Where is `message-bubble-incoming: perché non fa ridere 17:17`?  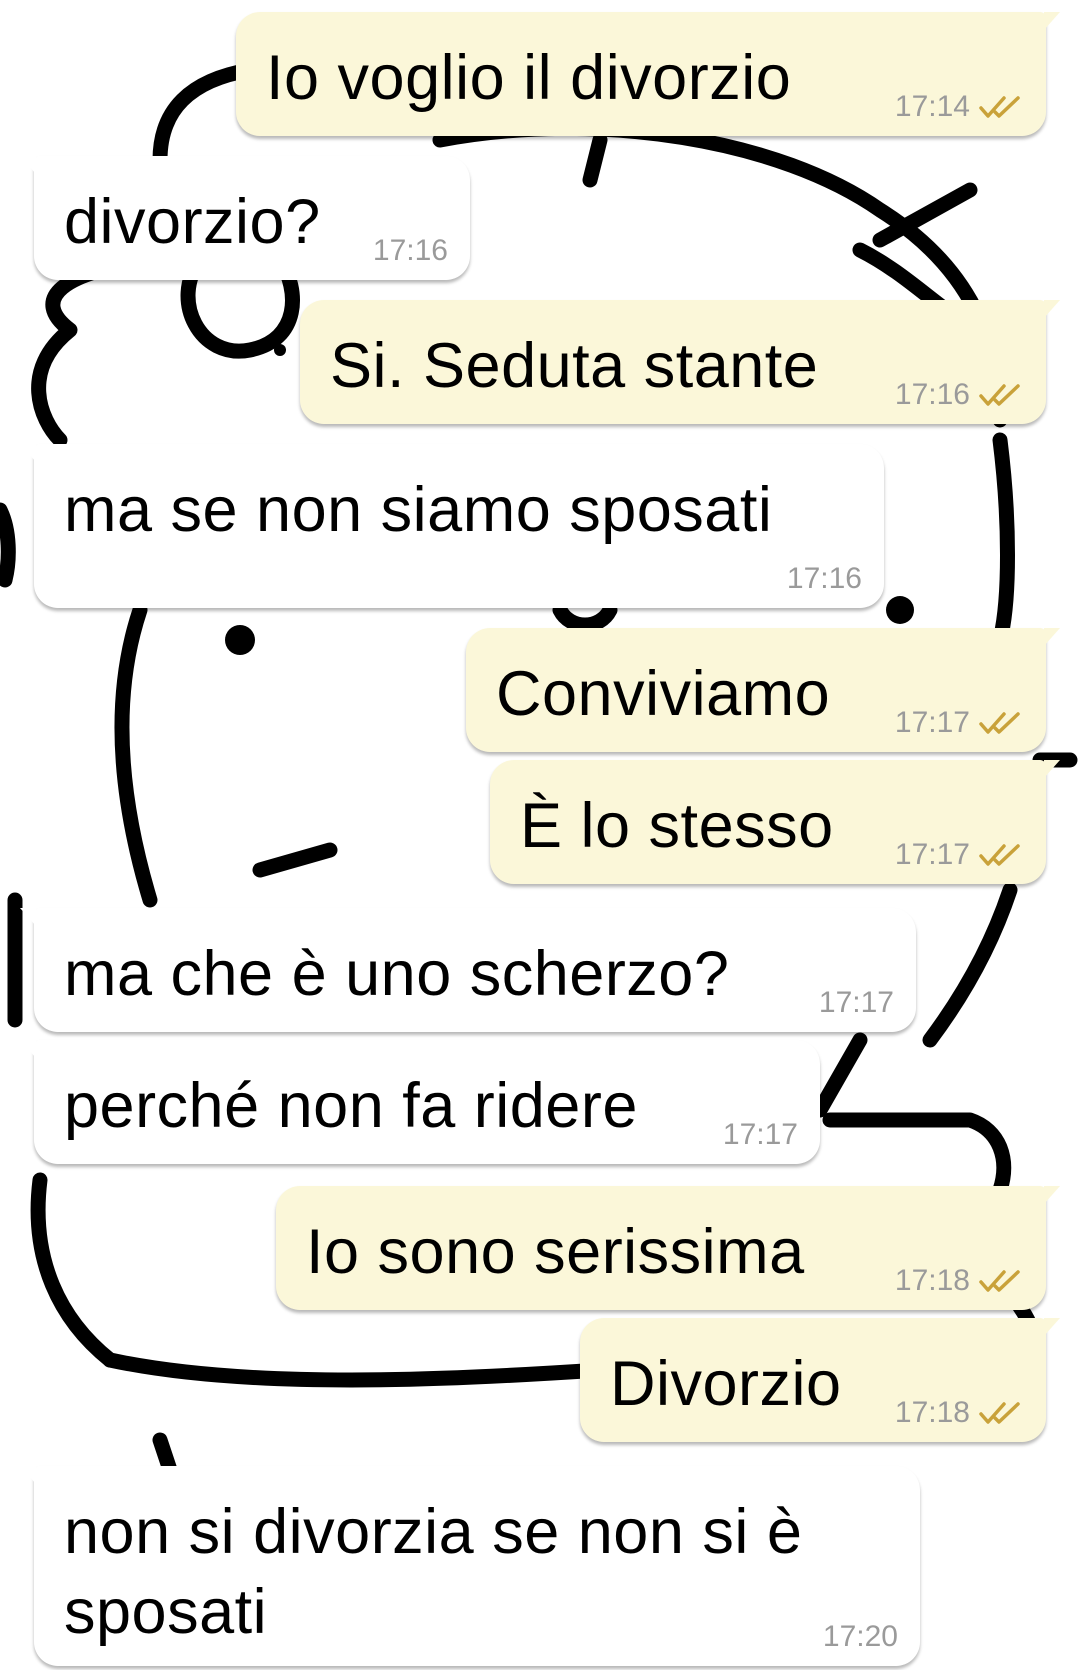 message-bubble-incoming: perché non fa ridere 17:17 is located at coordinates (420, 1102).